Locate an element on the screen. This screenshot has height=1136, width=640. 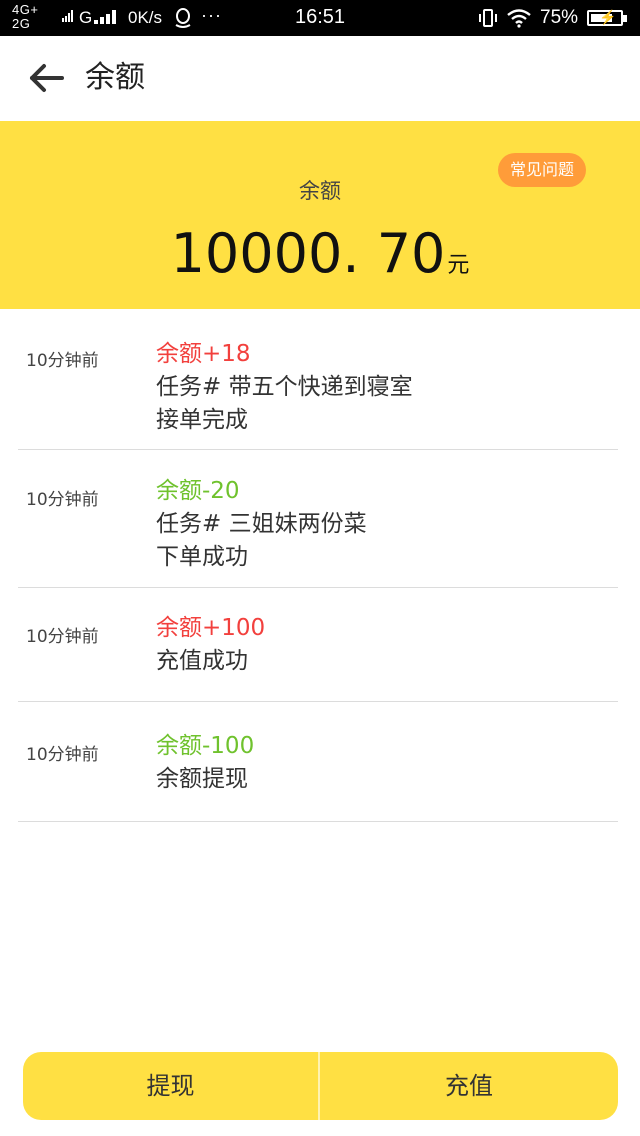
record-description: 余额提现 is located at coordinates (202, 779).